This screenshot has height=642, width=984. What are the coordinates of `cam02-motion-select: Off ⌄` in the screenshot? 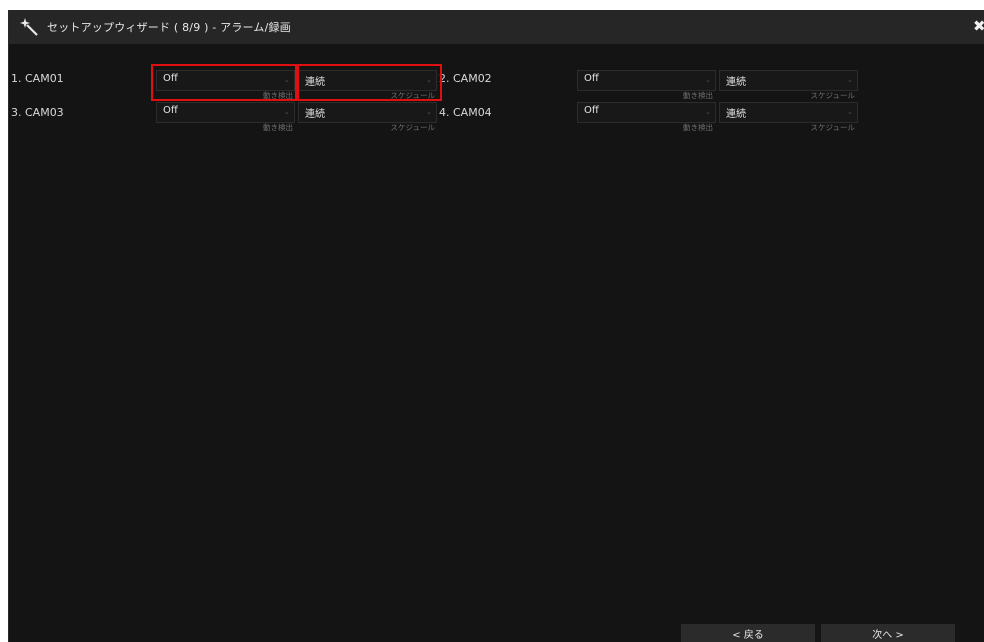 It's located at (646, 80).